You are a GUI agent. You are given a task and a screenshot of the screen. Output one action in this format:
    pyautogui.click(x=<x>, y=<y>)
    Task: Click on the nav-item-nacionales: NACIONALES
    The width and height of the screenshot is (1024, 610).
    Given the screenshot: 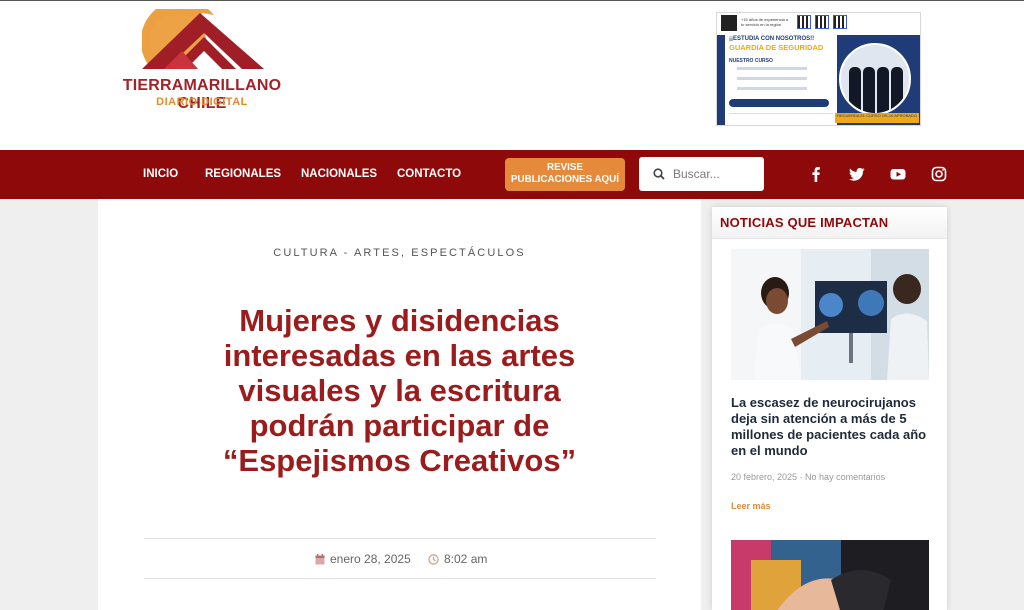 What is the action you would take?
    pyautogui.click(x=339, y=174)
    